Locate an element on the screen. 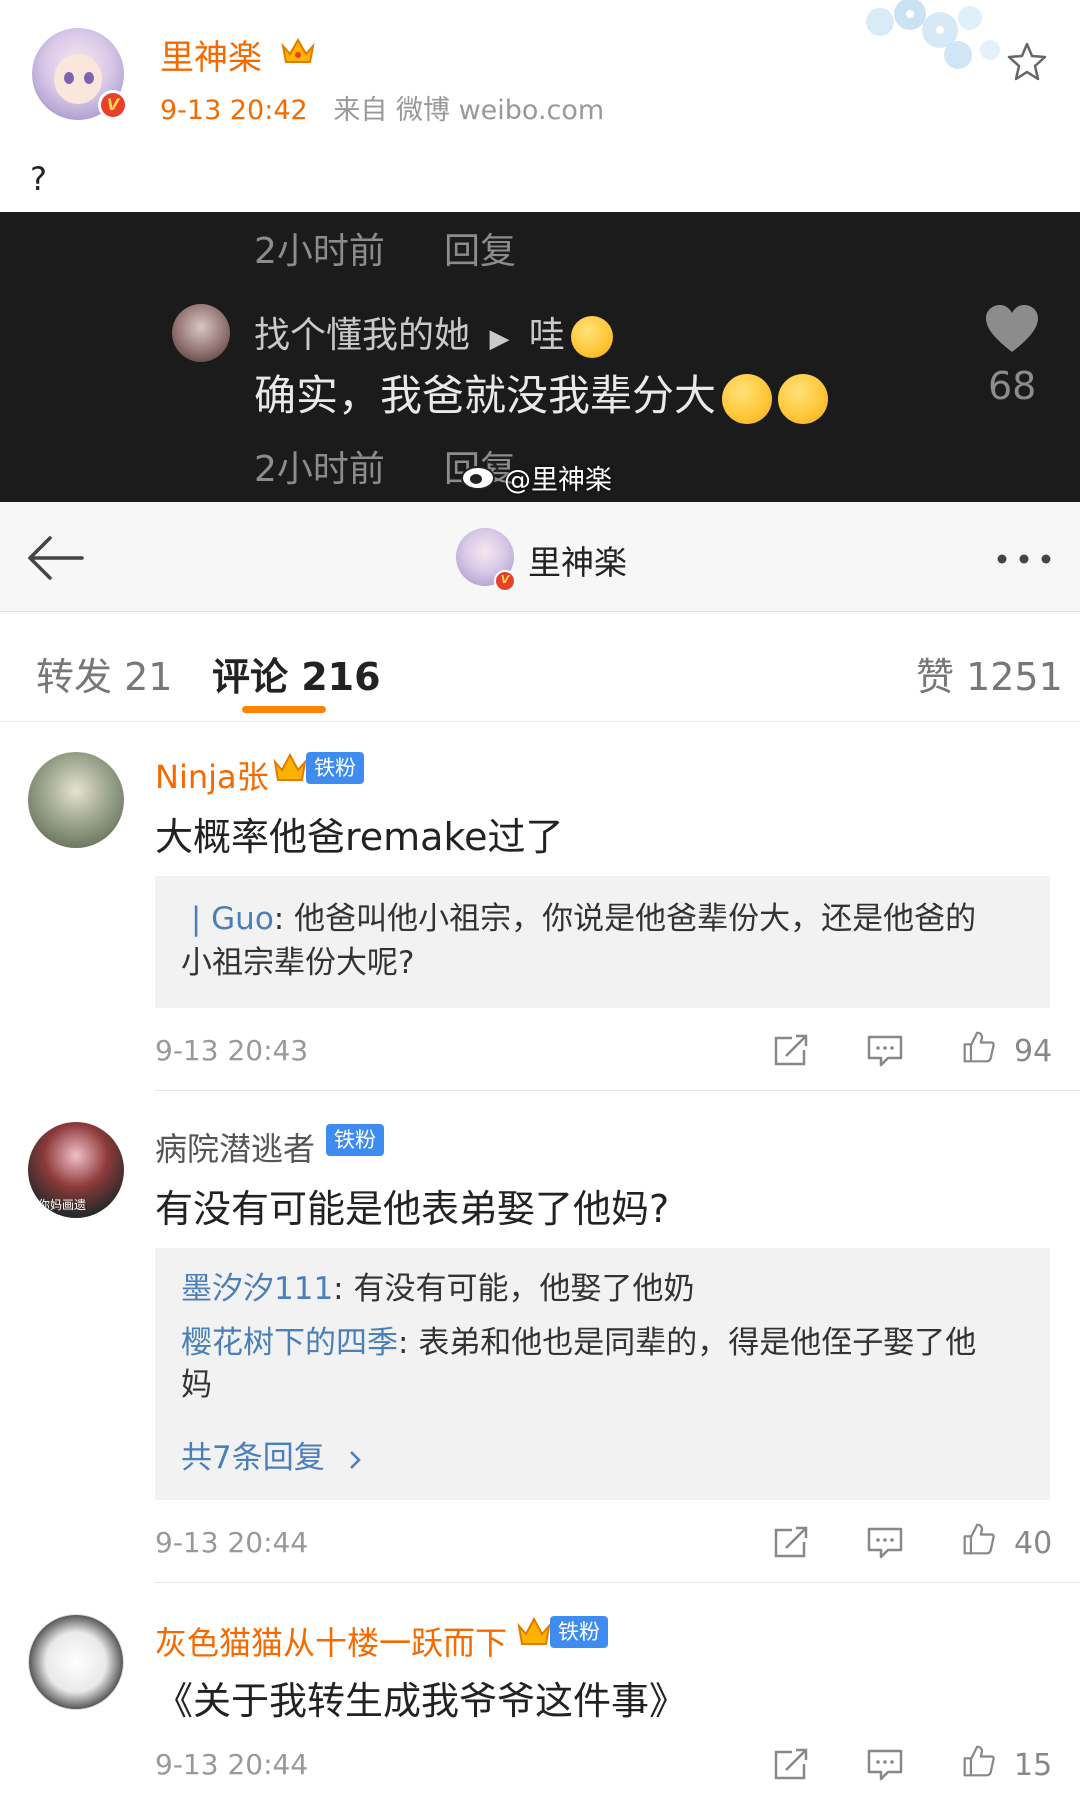 The height and width of the screenshot is (1800, 1080). reply-preview-box: | Guo: 他爸叫他小祖宗，你说是他爸辈份大，还是他爸的 小祖宗辈份大呢? is located at coordinates (602, 942).